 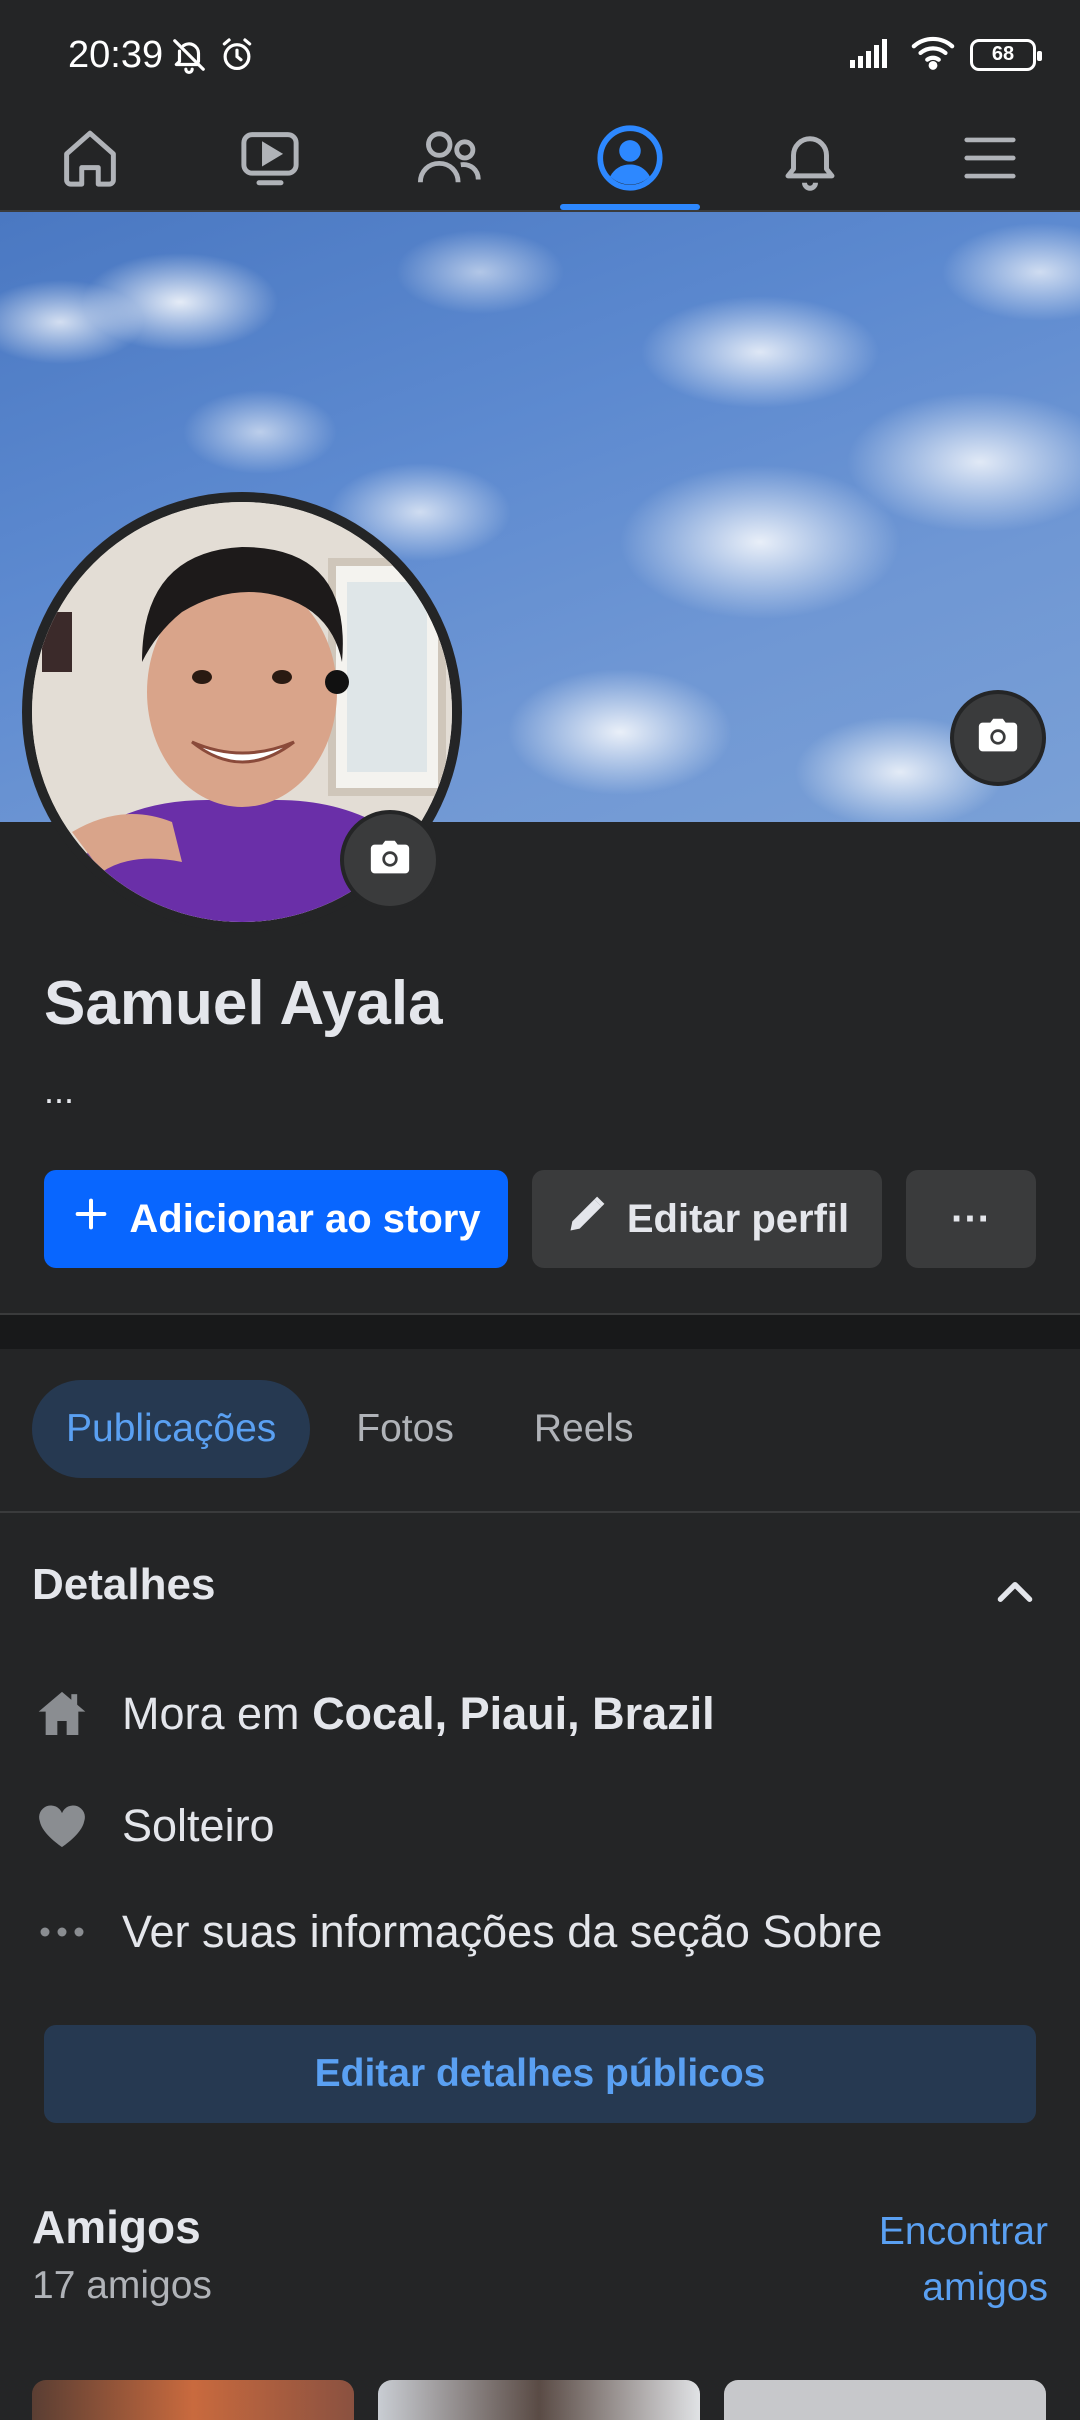 What do you see at coordinates (540, 1332) in the screenshot?
I see `section-separator` at bounding box center [540, 1332].